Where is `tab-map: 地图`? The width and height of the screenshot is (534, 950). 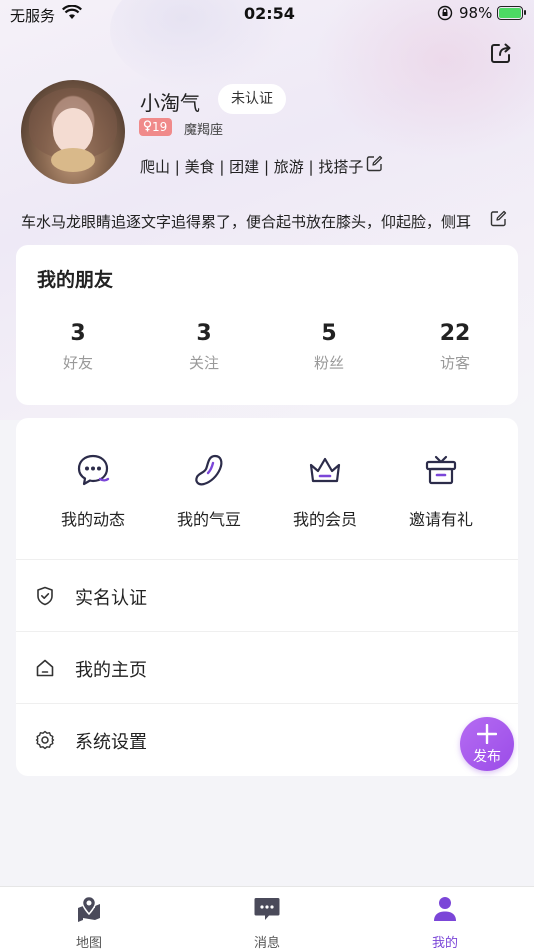 tab-map: 地图 is located at coordinates (89, 922).